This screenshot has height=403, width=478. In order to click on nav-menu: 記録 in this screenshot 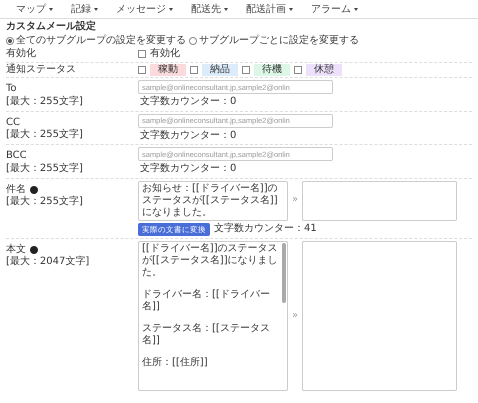, I will do `click(84, 9)`.